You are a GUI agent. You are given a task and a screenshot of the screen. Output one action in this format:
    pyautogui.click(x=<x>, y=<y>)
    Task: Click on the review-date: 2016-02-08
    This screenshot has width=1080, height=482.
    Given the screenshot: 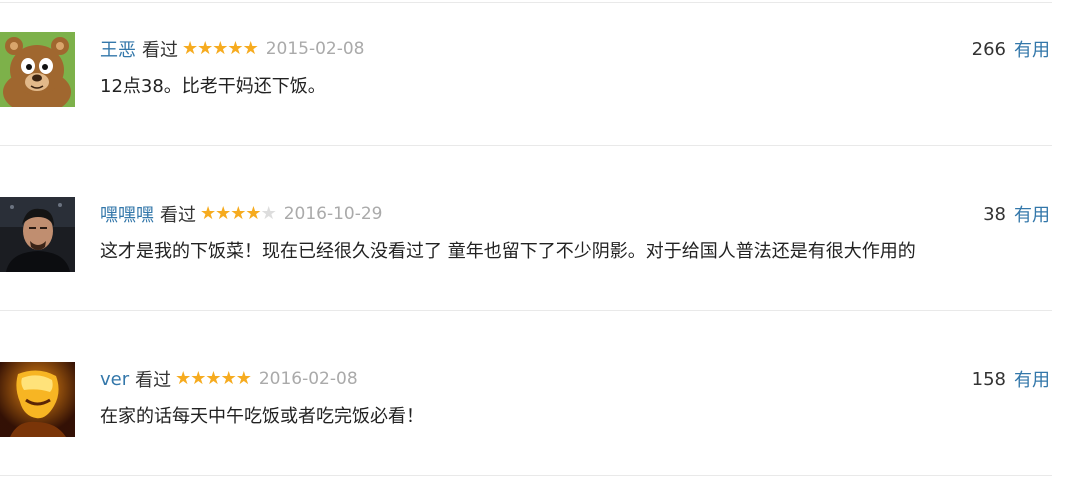 What is the action you would take?
    pyautogui.click(x=308, y=379)
    